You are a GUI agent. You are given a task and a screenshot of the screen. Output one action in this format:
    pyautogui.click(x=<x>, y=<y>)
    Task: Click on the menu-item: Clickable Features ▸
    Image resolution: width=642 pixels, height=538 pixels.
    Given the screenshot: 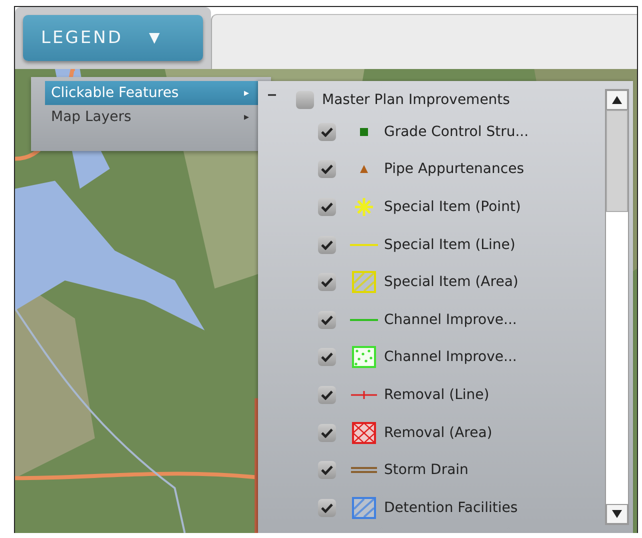 What is the action you would take?
    pyautogui.click(x=152, y=93)
    